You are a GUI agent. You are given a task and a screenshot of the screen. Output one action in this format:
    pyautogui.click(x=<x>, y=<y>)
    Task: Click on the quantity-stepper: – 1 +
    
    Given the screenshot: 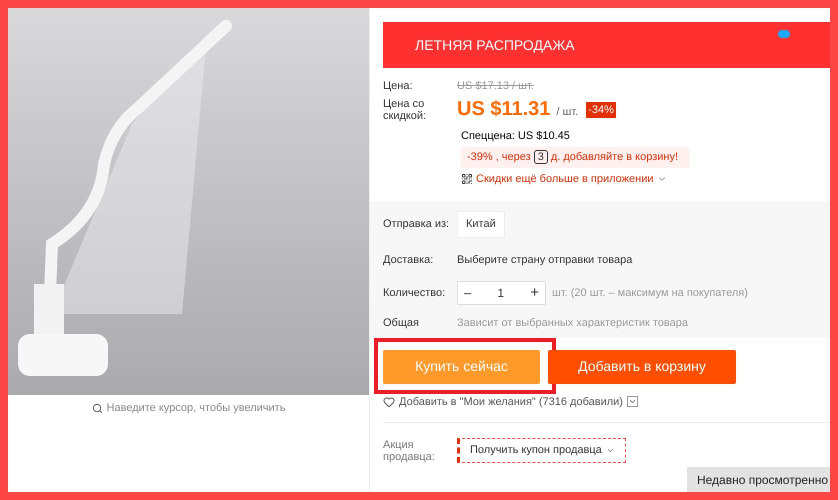 What is the action you would take?
    pyautogui.click(x=501, y=293)
    